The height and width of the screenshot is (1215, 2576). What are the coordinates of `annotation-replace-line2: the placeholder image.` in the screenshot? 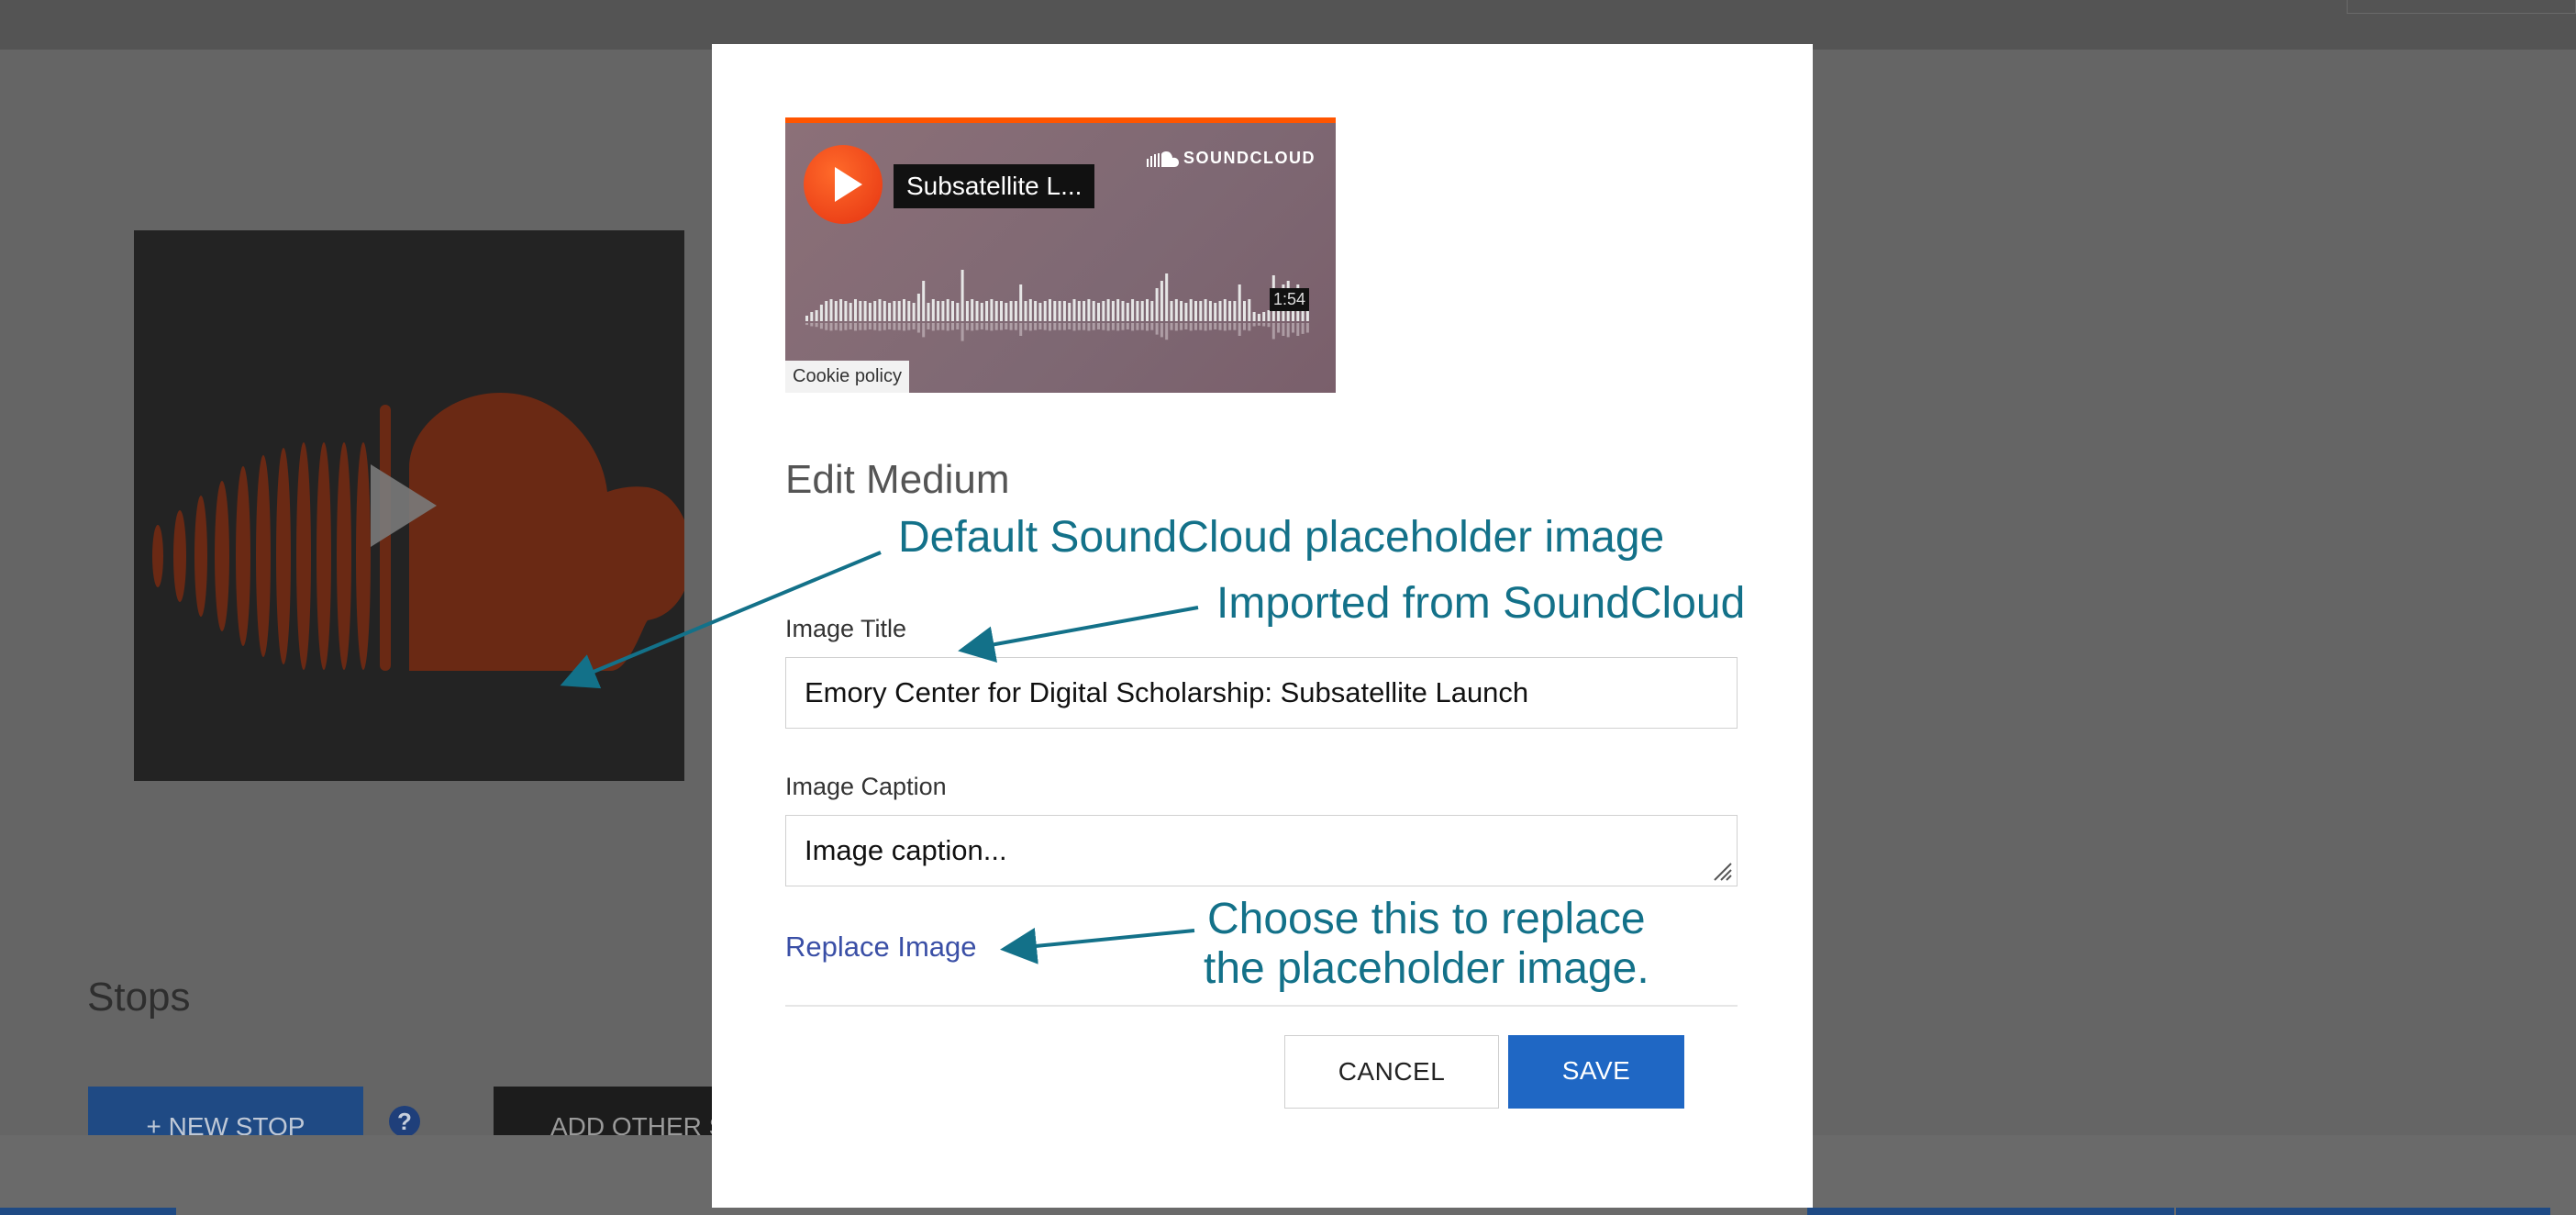 It's located at (1426, 968).